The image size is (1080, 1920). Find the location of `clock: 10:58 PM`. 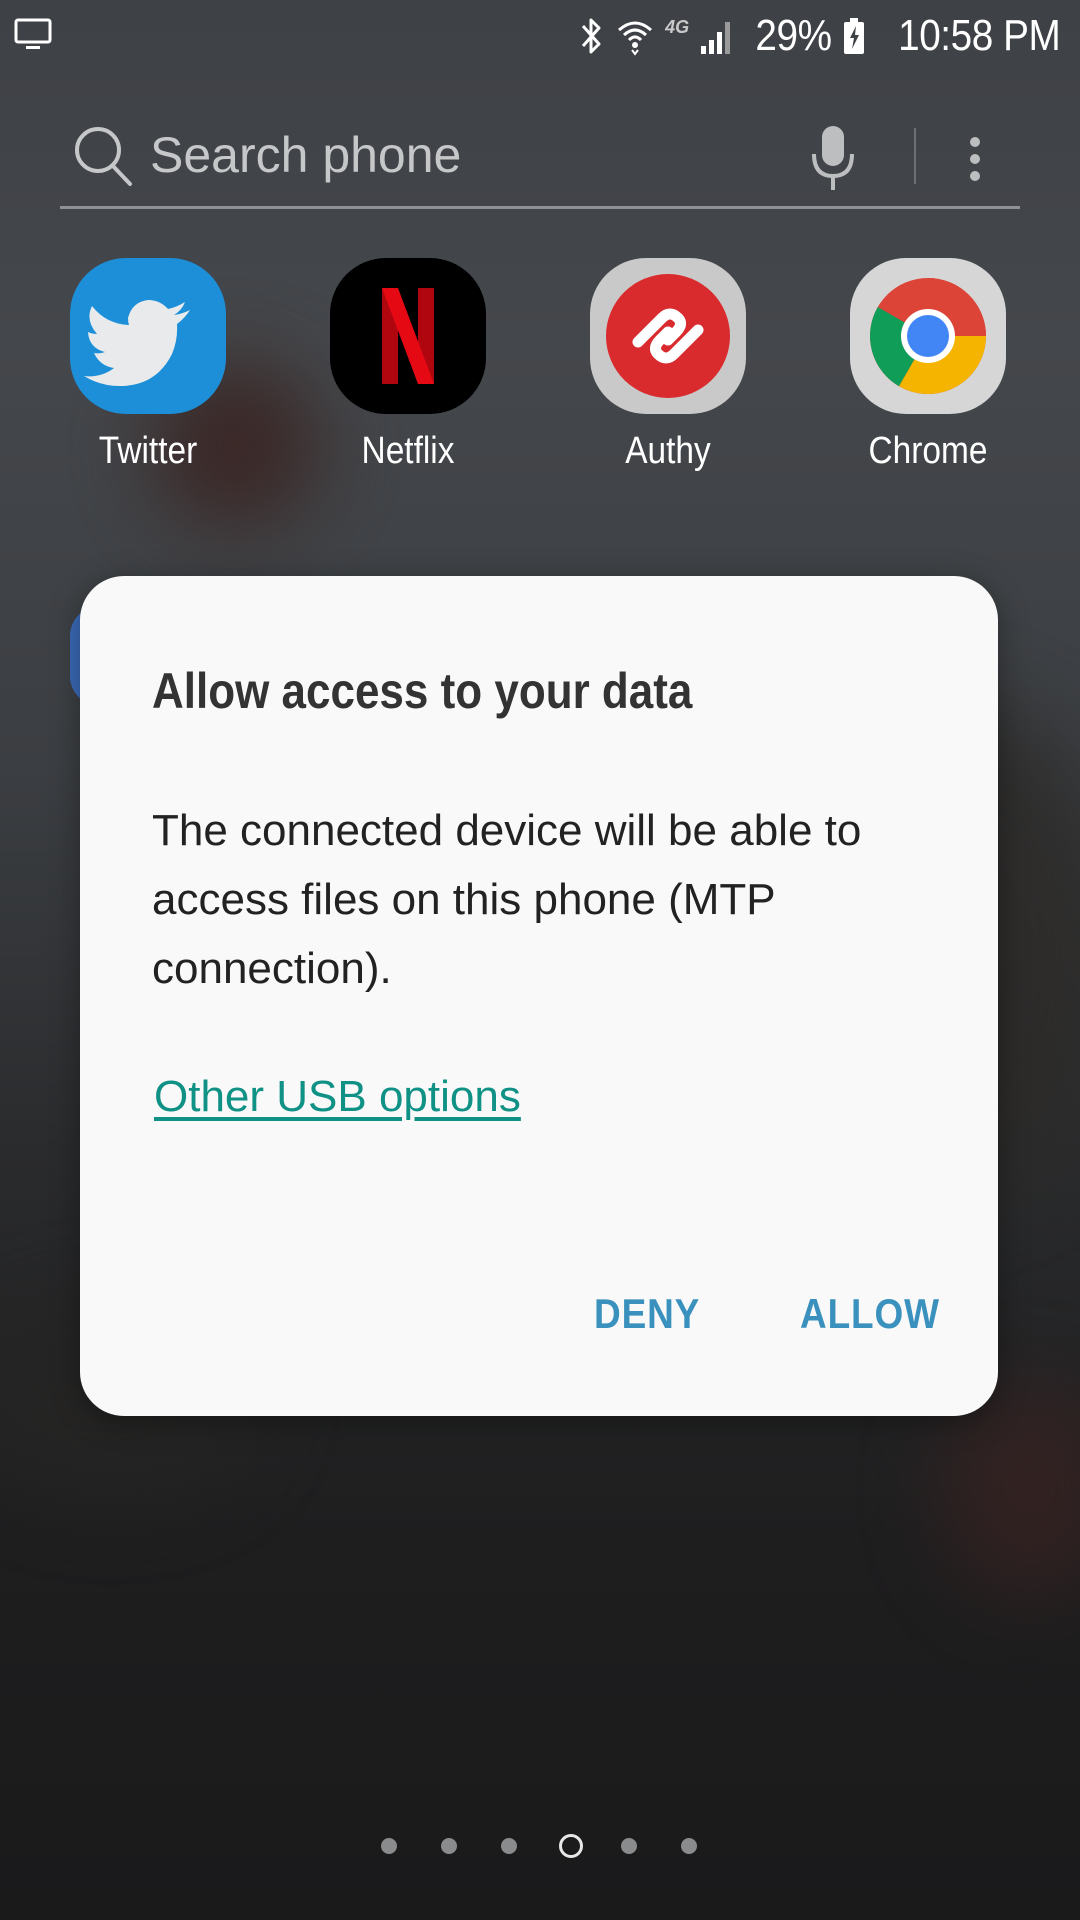

clock: 10:58 PM is located at coordinates (979, 35).